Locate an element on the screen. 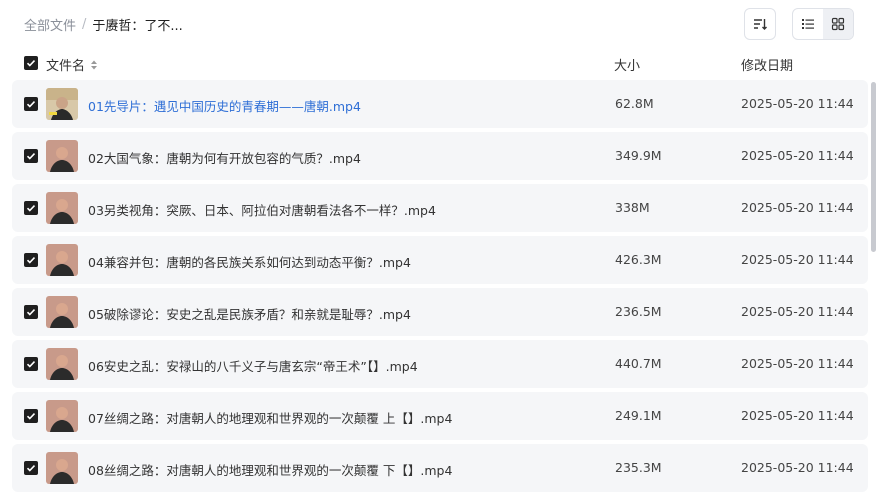 The width and height of the screenshot is (878, 496). table-header: 文件名 大小 修改日期 is located at coordinates (439, 64).